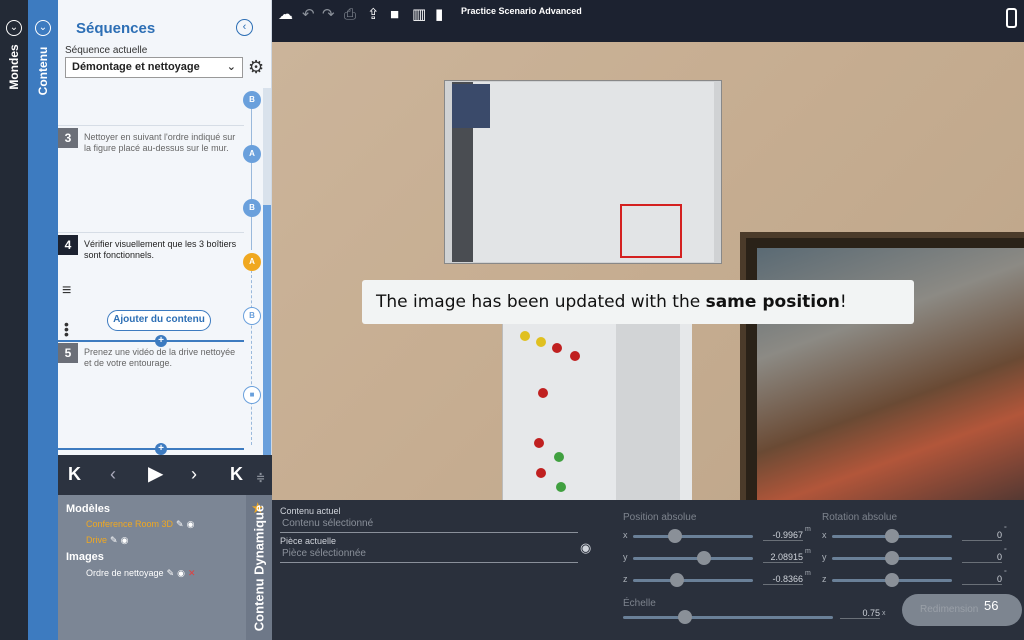 The width and height of the screenshot is (1024, 640). What do you see at coordinates (236, 474) in the screenshot?
I see `last-step-icon: K` at bounding box center [236, 474].